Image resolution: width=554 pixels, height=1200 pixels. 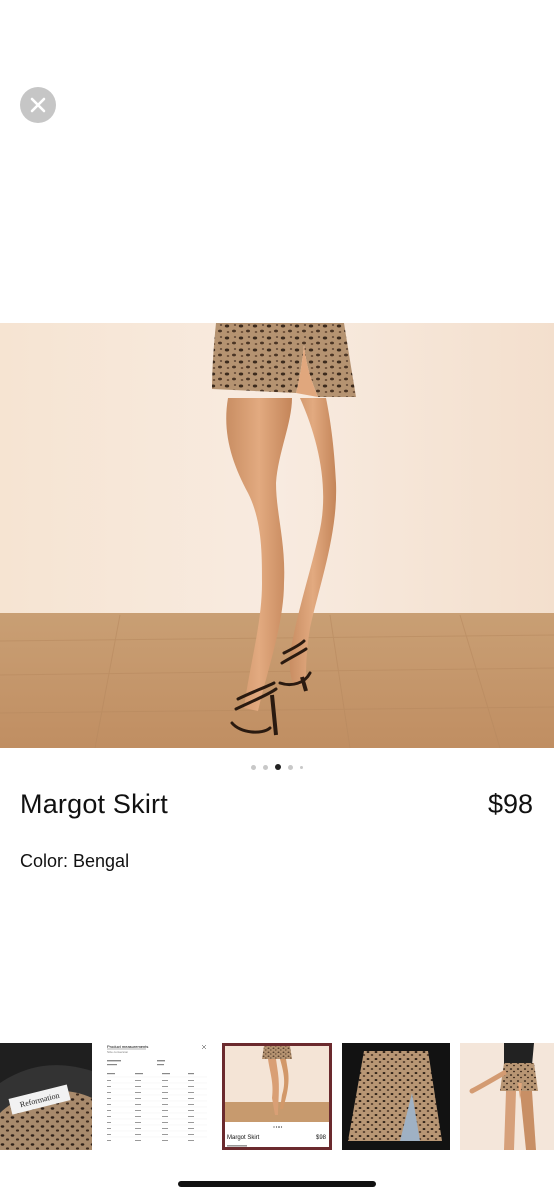 I want to click on thumbnail-size-chart: Product measurements Size conversion, so click(x=157, y=1096).